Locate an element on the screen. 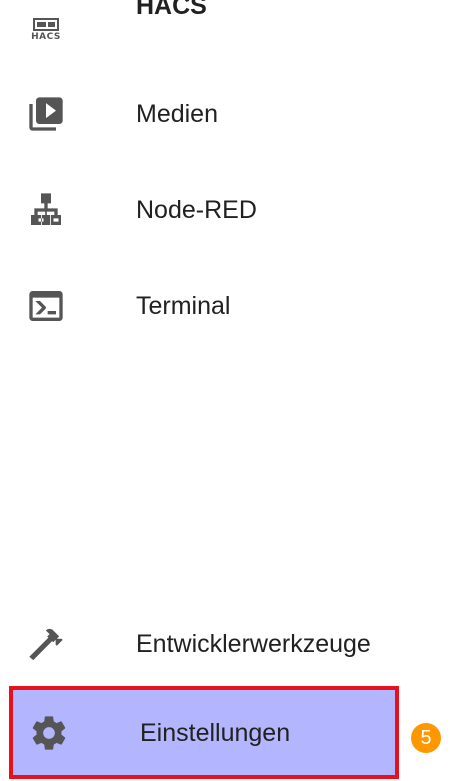 The width and height of the screenshot is (450, 781). hammer-icon is located at coordinates (46, 644).